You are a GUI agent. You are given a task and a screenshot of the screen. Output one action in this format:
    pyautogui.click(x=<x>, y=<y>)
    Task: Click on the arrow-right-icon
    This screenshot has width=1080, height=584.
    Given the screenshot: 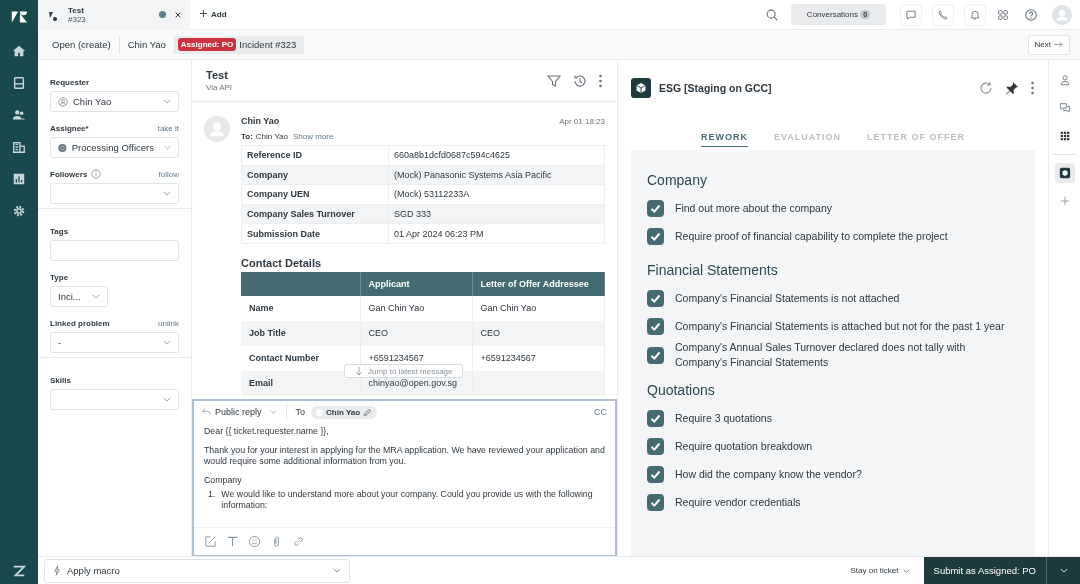 What is the action you would take?
    pyautogui.click(x=1058, y=44)
    